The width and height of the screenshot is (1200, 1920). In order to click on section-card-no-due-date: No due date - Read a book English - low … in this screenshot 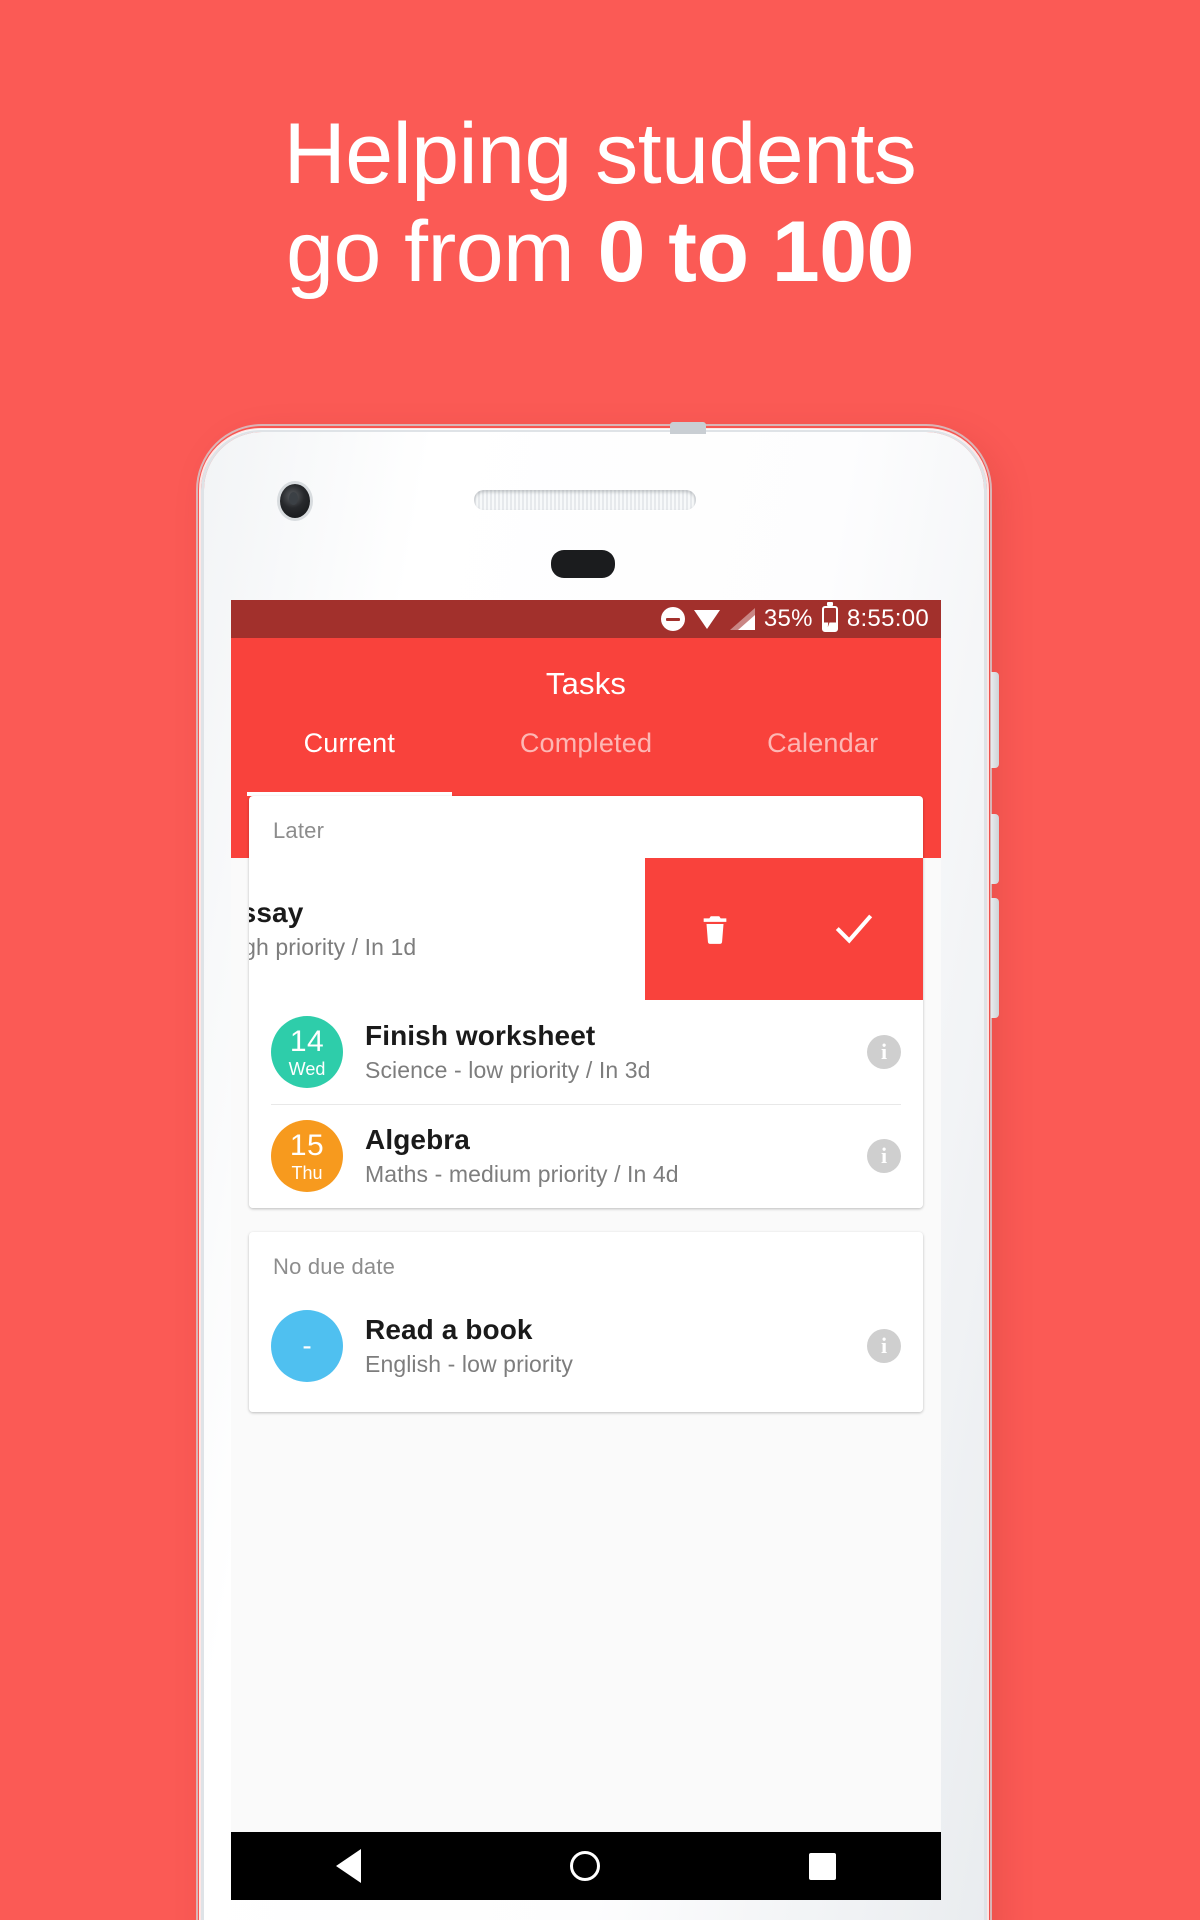, I will do `click(586, 1322)`.